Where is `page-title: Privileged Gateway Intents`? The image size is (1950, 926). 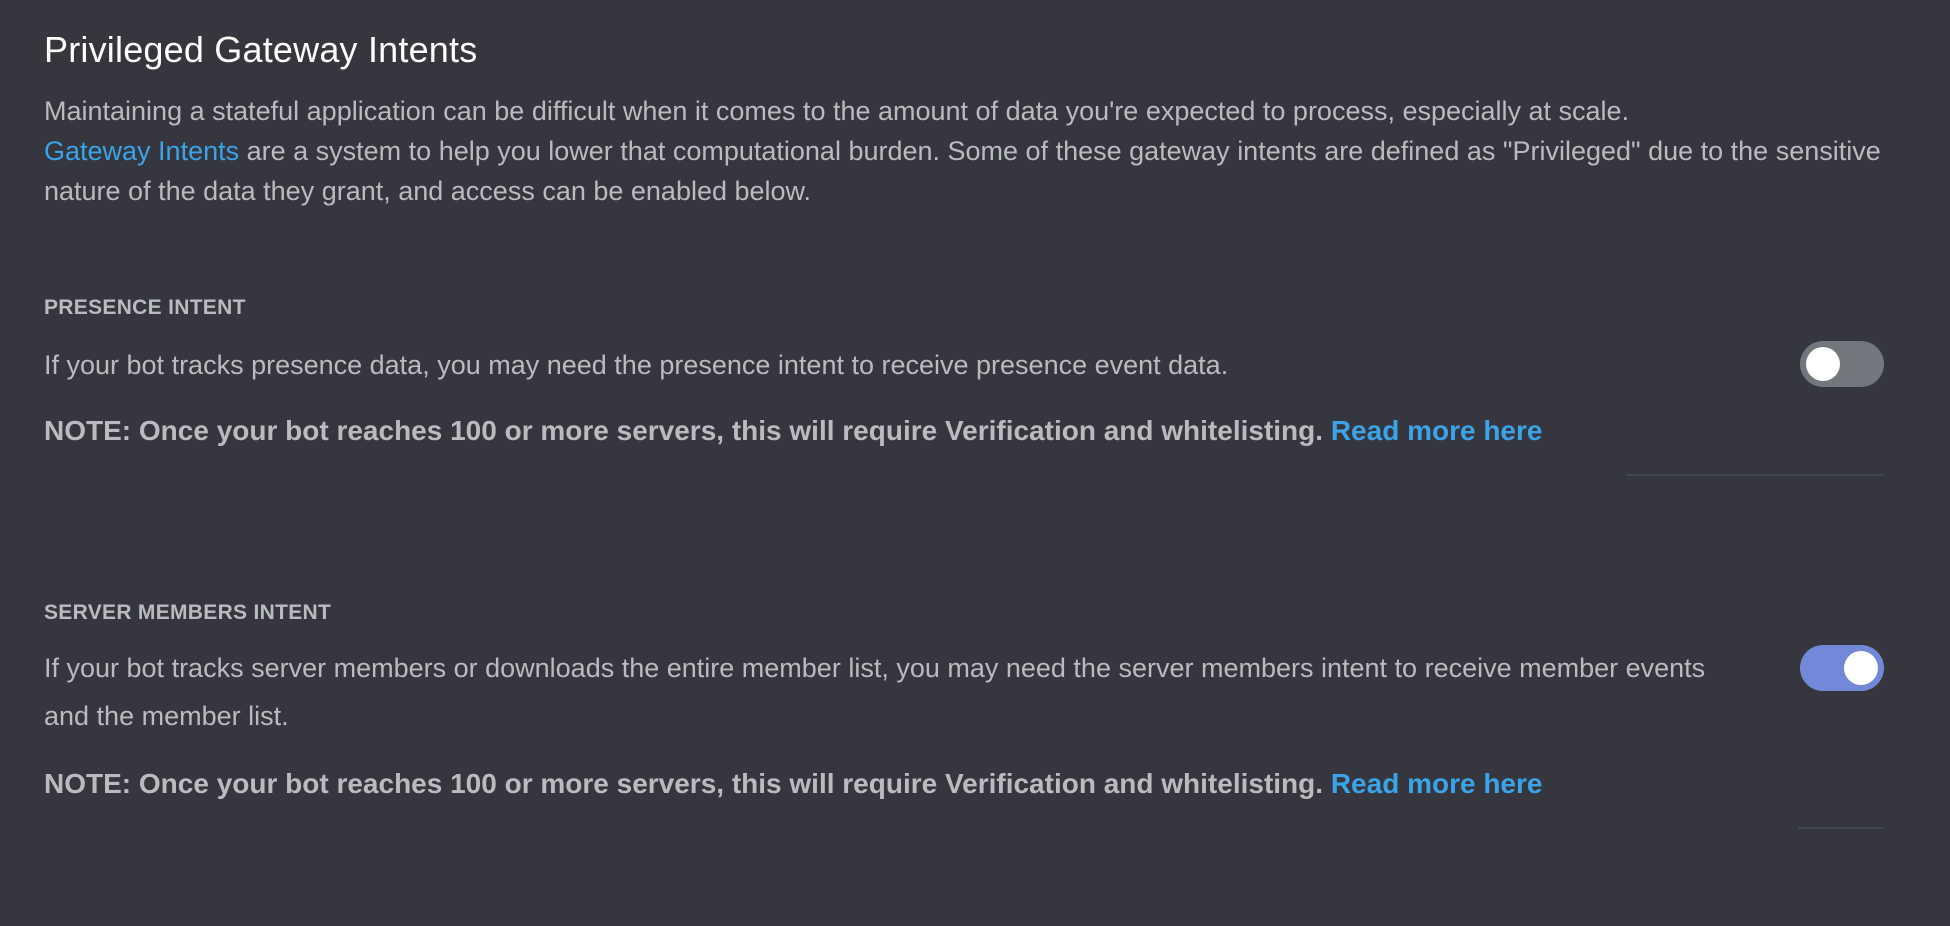
page-title: Privileged Gateway Intents is located at coordinates (261, 49).